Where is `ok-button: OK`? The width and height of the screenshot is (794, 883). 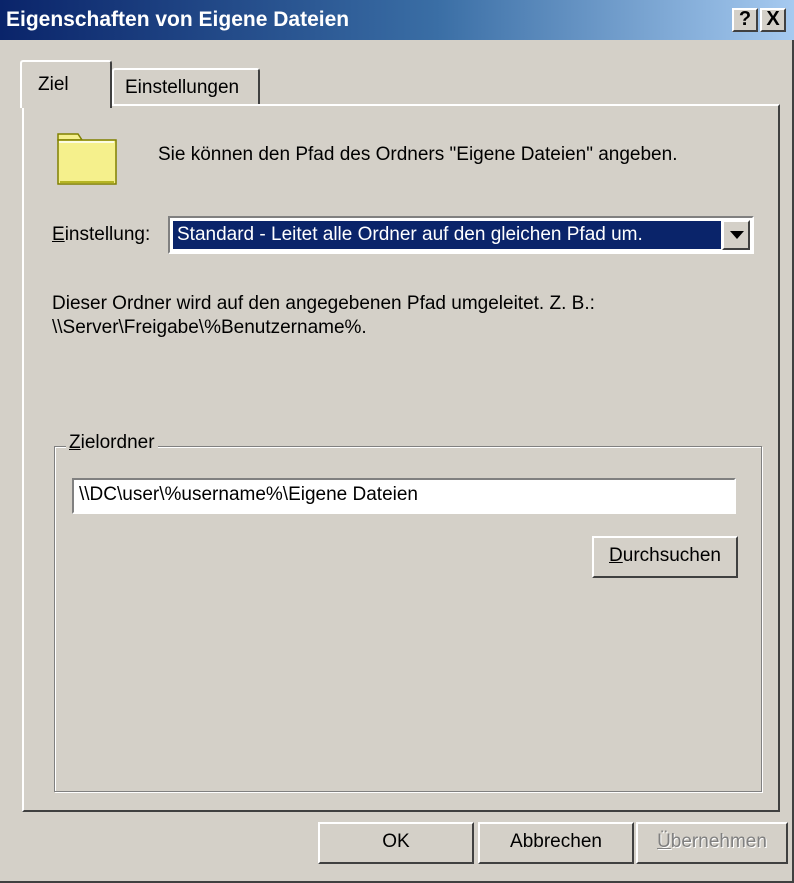
ok-button: OK is located at coordinates (396, 843).